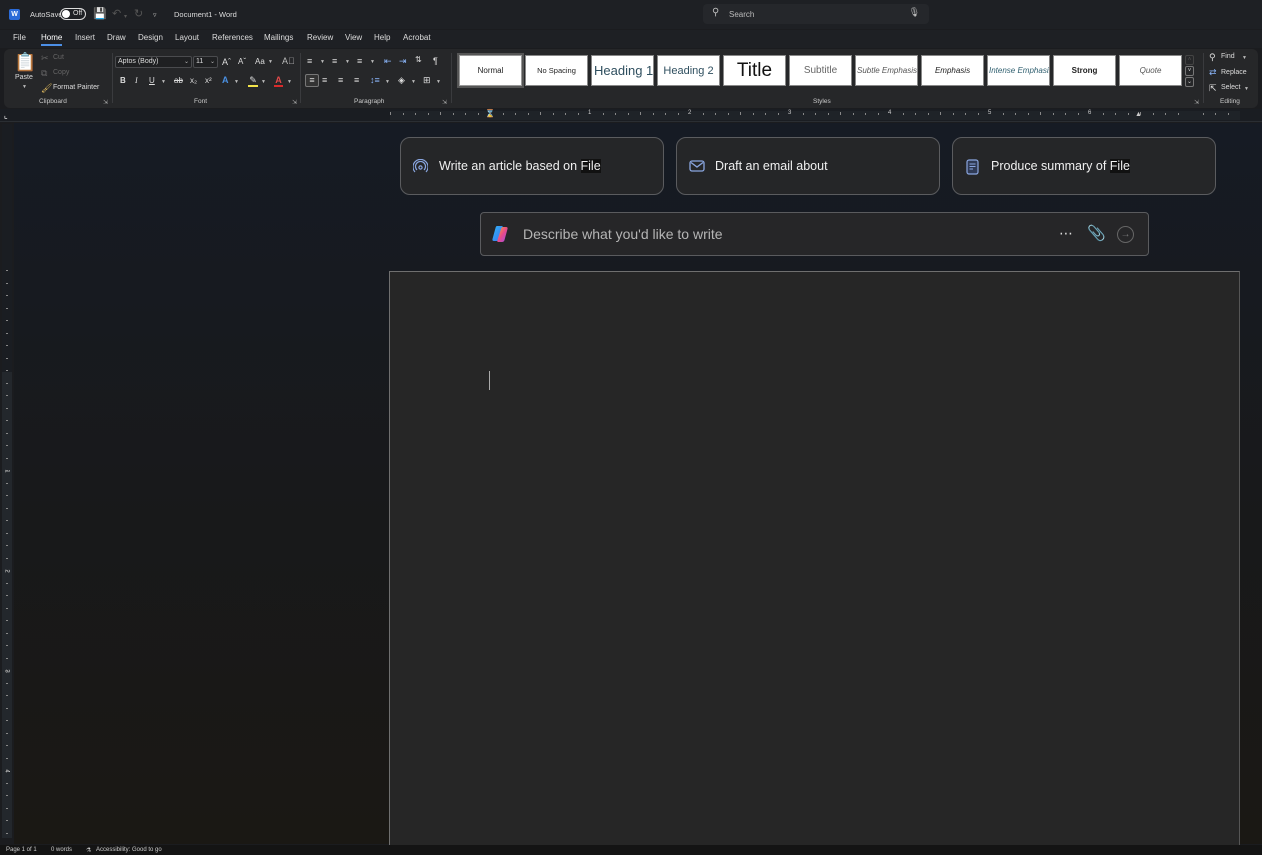 This screenshot has height=855, width=1262. I want to click on ruler-track, so click(7, 605).